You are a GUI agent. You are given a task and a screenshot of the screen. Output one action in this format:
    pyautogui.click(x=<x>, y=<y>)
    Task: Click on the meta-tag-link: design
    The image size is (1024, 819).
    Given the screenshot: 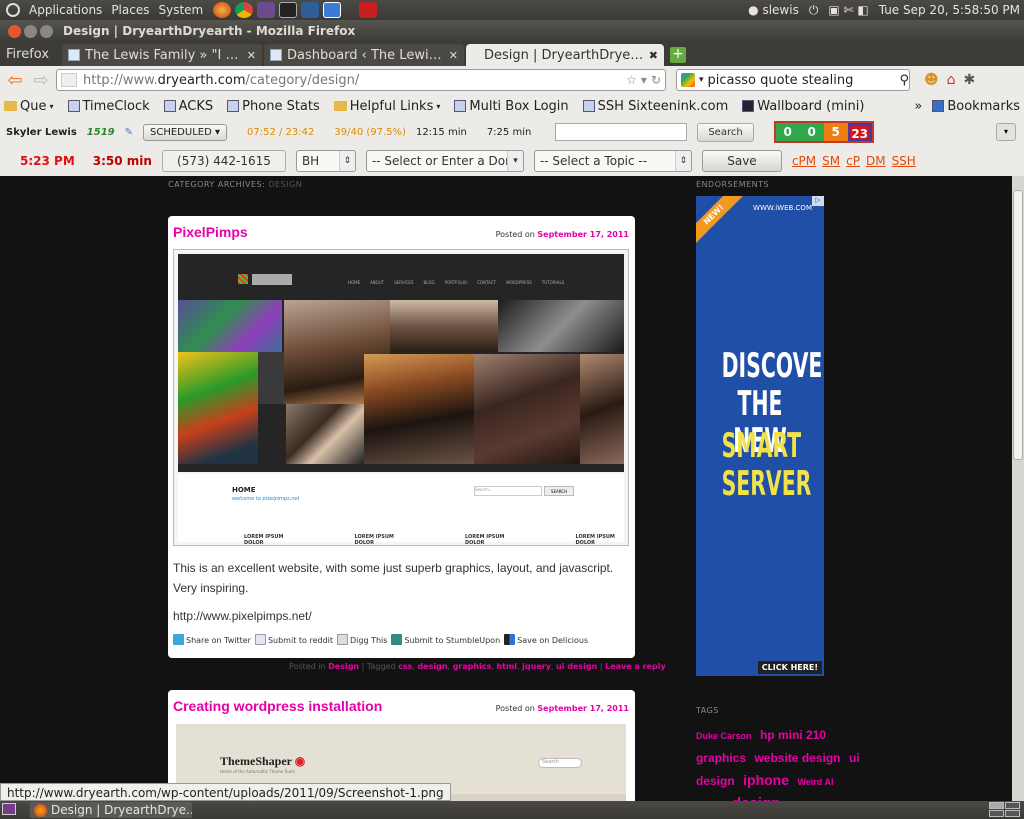 What is the action you would take?
    pyautogui.click(x=432, y=666)
    